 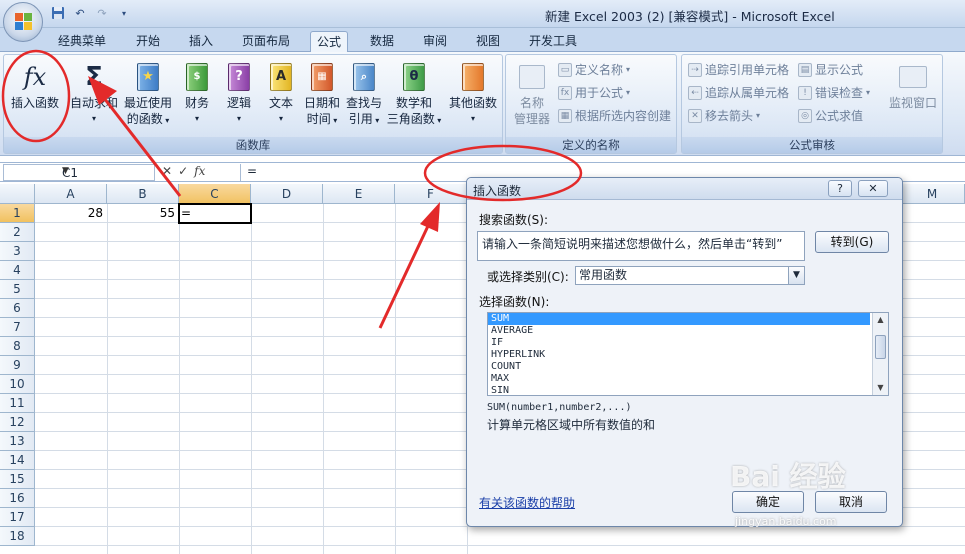 What do you see at coordinates (17, 213) in the screenshot?
I see `row-header-1: 1` at bounding box center [17, 213].